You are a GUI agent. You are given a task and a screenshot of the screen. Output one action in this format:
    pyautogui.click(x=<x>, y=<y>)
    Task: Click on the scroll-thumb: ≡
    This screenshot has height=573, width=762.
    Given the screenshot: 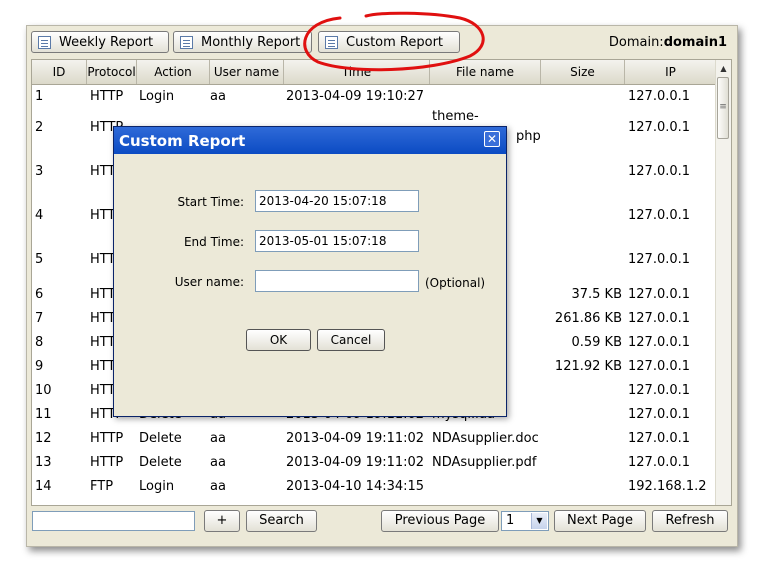 What is the action you would take?
    pyautogui.click(x=723, y=108)
    